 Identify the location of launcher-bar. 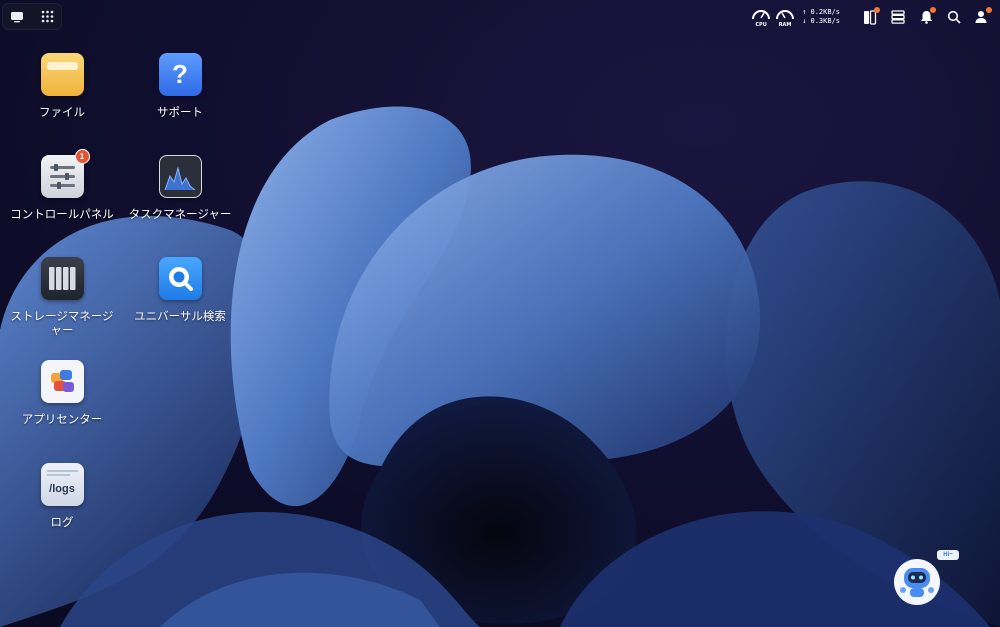
(32, 16).